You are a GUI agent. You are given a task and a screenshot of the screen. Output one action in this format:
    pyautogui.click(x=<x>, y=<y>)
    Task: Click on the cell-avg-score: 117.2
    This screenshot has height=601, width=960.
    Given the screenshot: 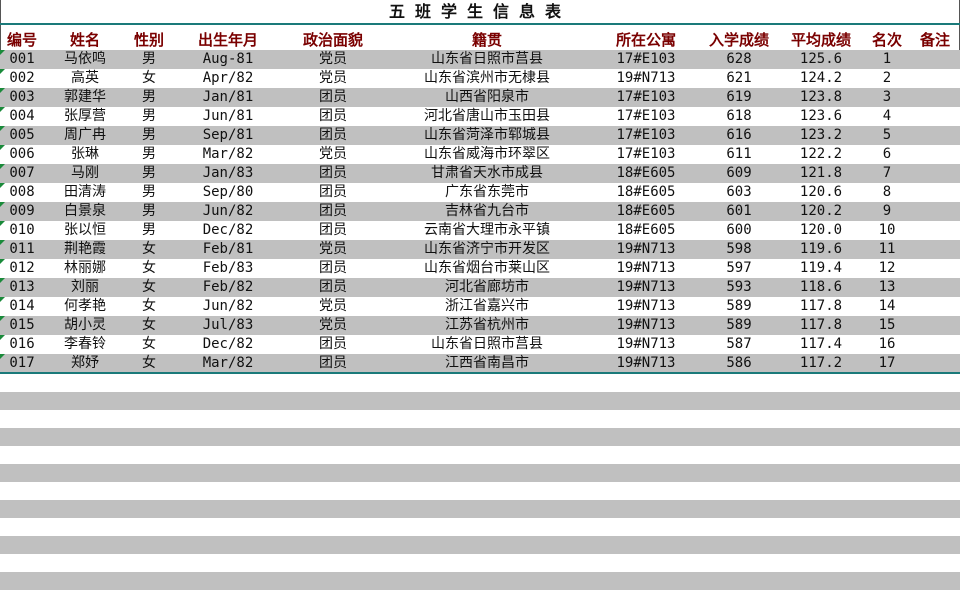 What is the action you would take?
    pyautogui.click(x=821, y=363)
    